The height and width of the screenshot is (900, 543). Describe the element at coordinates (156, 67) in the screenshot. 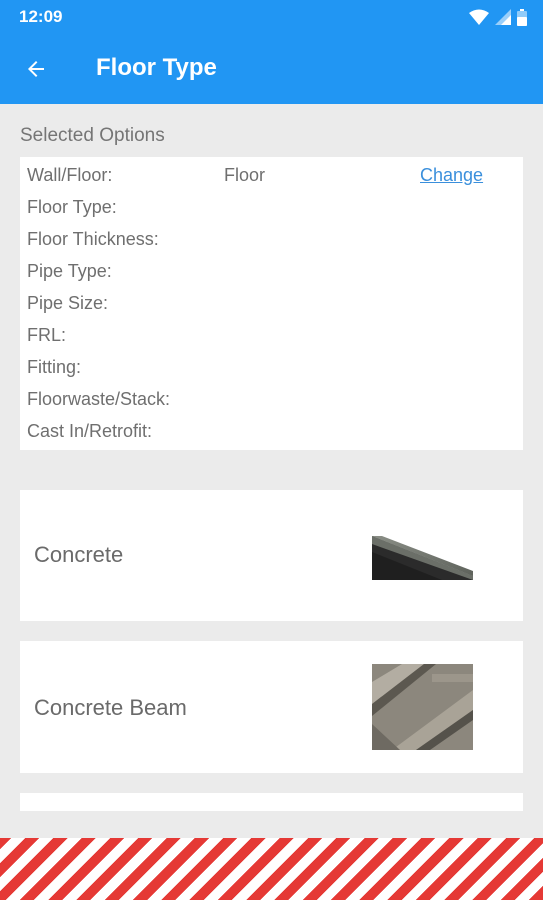

I see `page-title: Floor Type` at that location.